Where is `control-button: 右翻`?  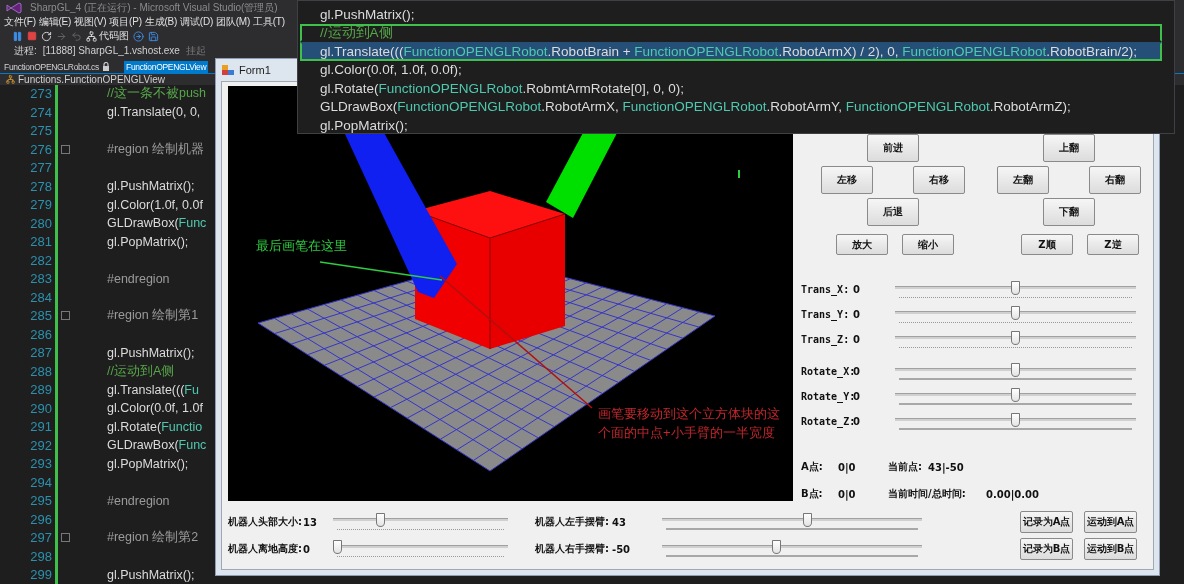 control-button: 右翻 is located at coordinates (1115, 180).